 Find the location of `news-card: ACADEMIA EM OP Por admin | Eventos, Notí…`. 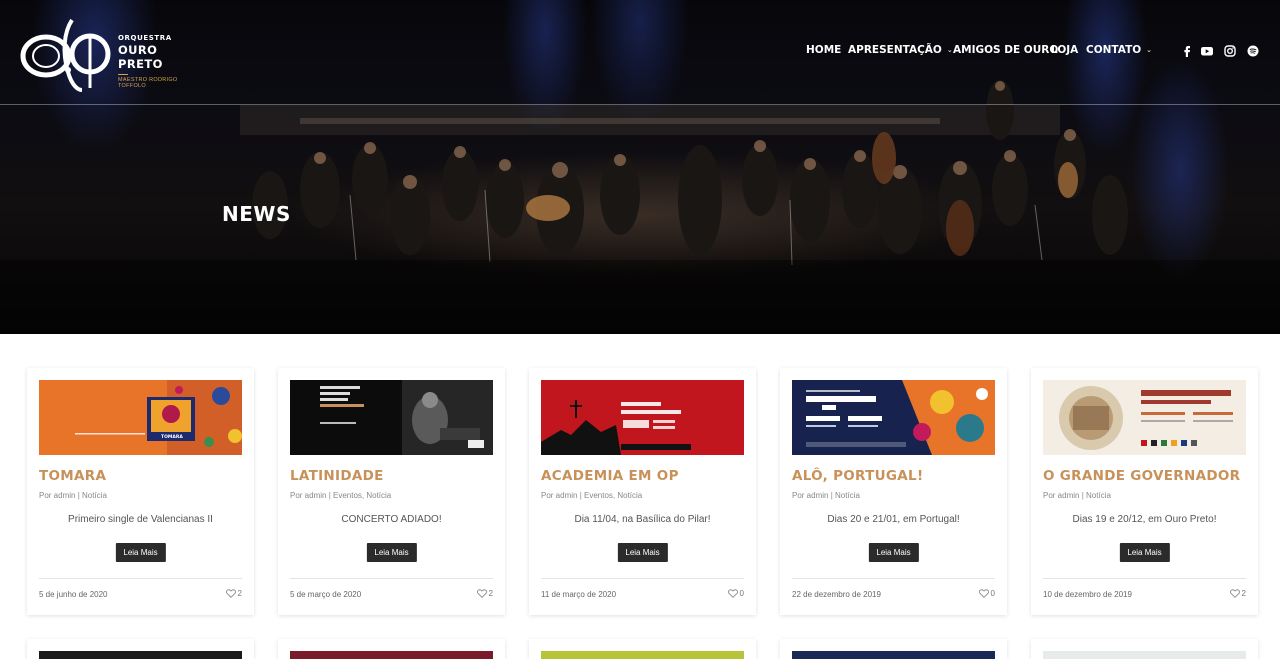

news-card: ACADEMIA EM OP Por admin | Eventos, Notí… is located at coordinates (642, 491).